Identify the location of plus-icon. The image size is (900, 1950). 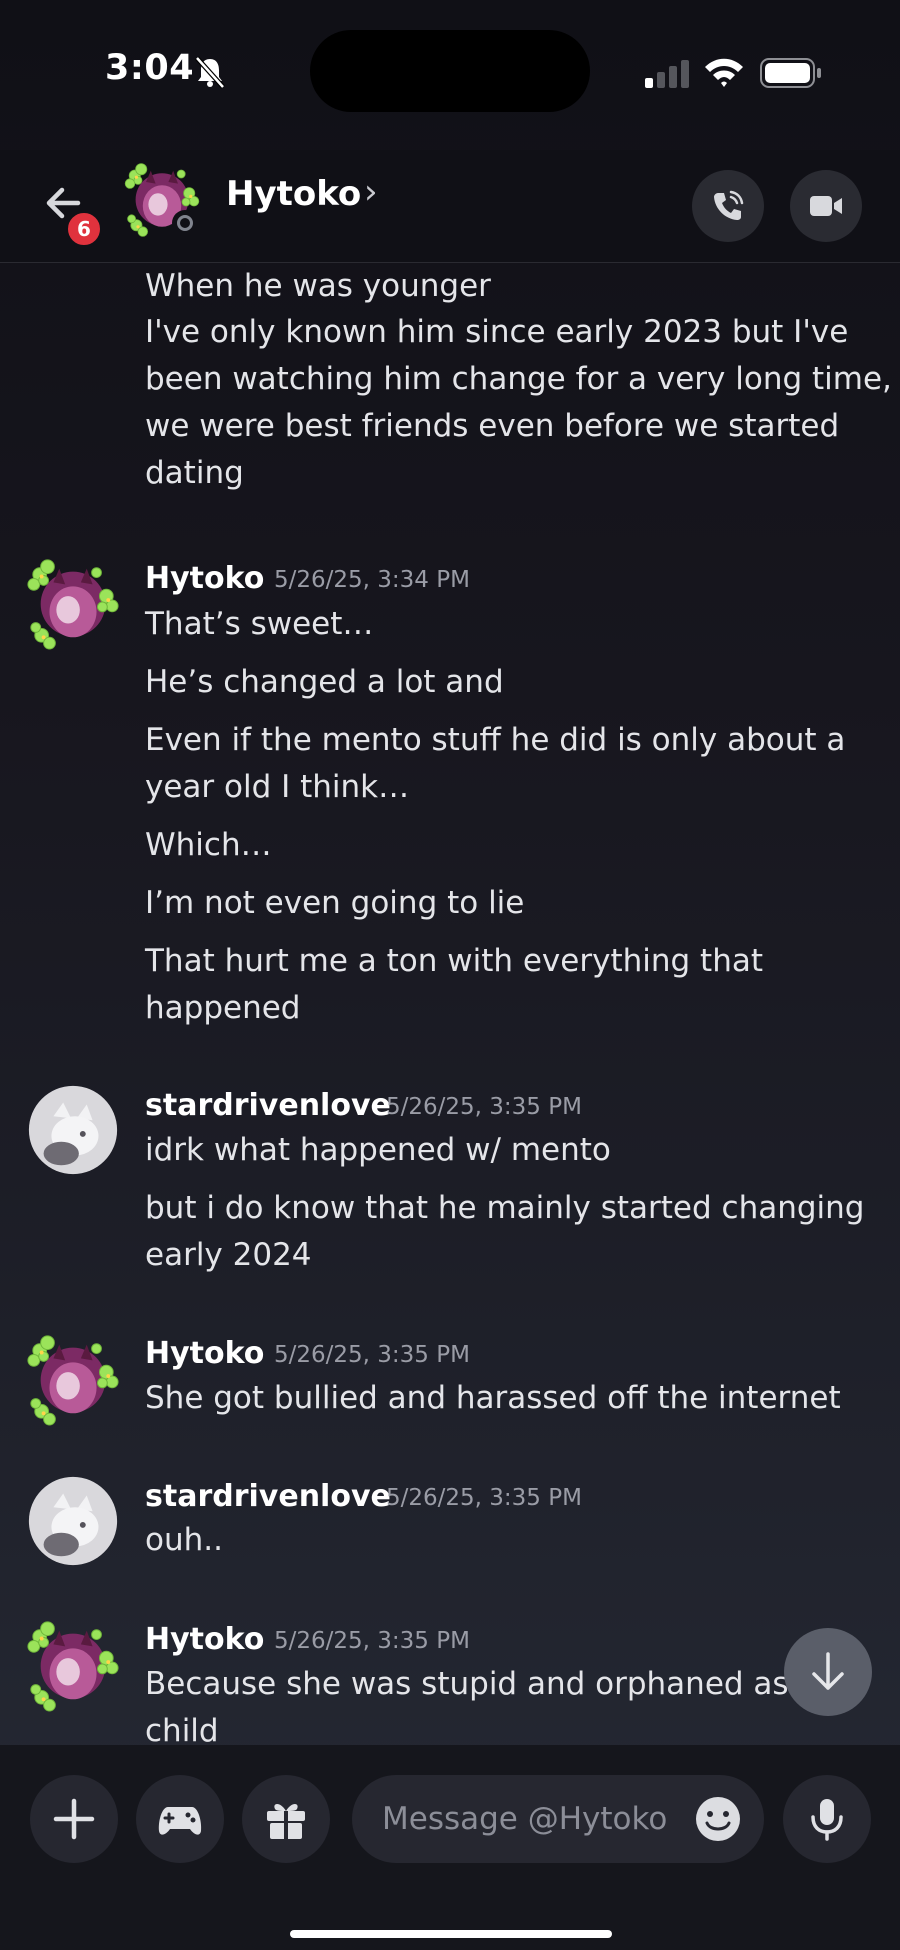
(74, 1819).